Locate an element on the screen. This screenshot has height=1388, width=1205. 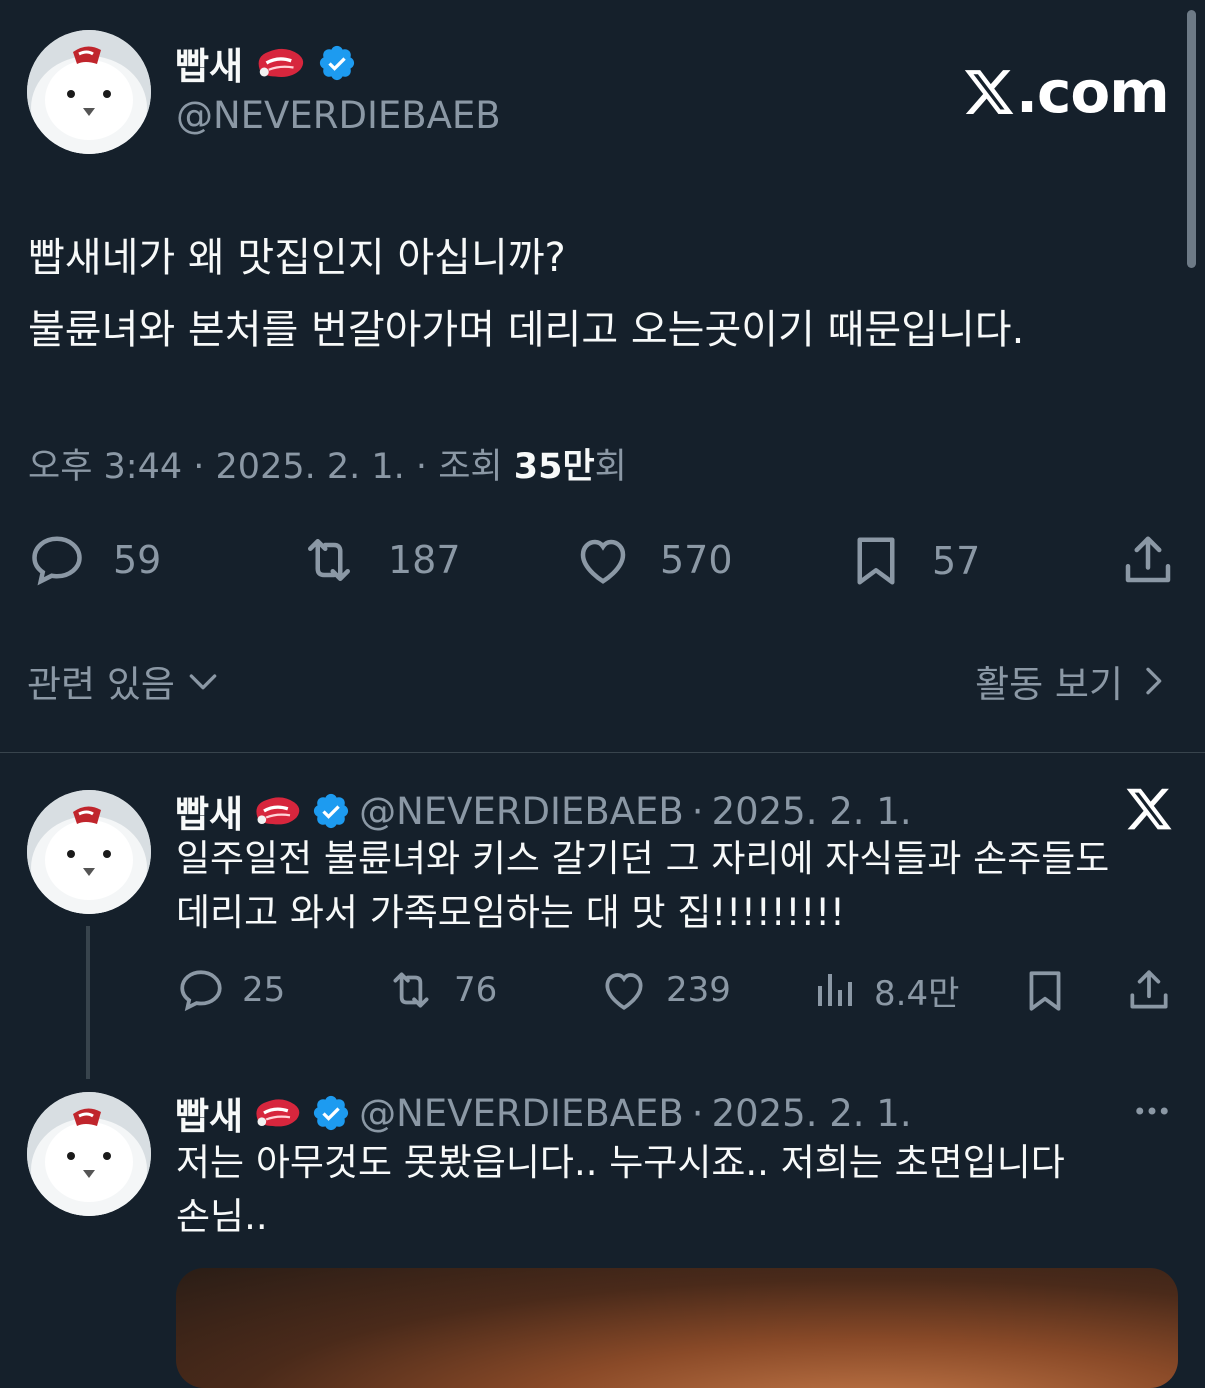
main-avatar is located at coordinates (89, 92).